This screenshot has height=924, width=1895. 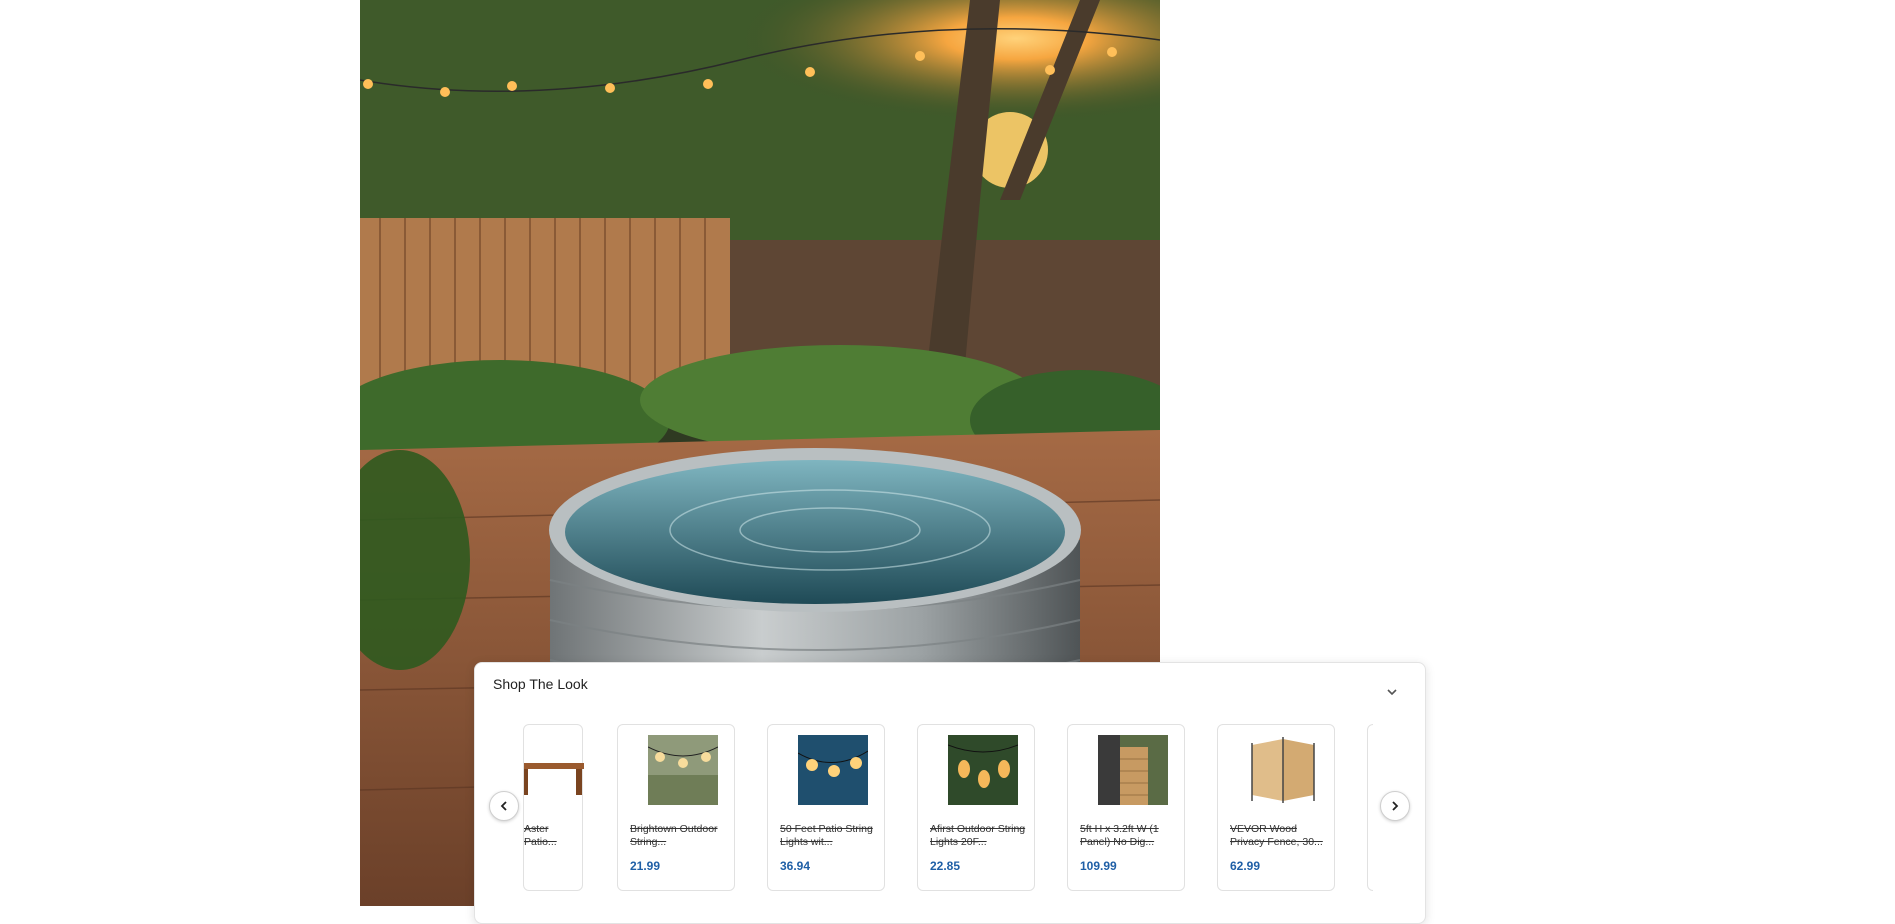 What do you see at coordinates (1276, 807) in the screenshot?
I see `product-card: VEVOR Wood Privacy Fence, 30... 62.99` at bounding box center [1276, 807].